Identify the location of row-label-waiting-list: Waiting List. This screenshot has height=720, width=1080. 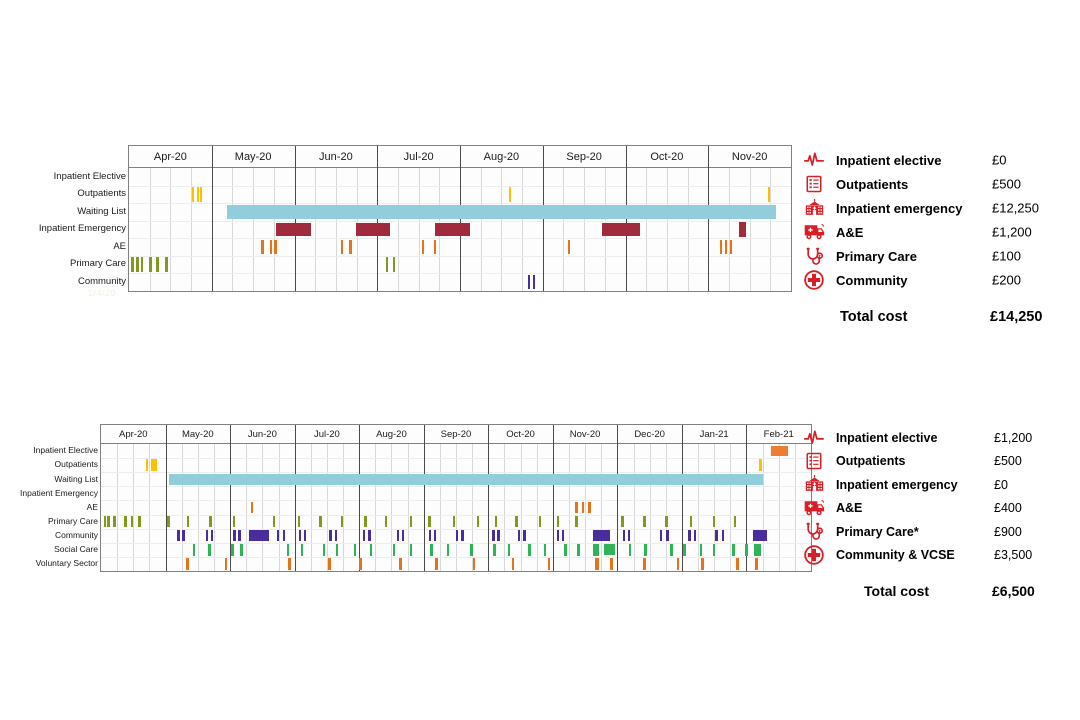
(76, 478).